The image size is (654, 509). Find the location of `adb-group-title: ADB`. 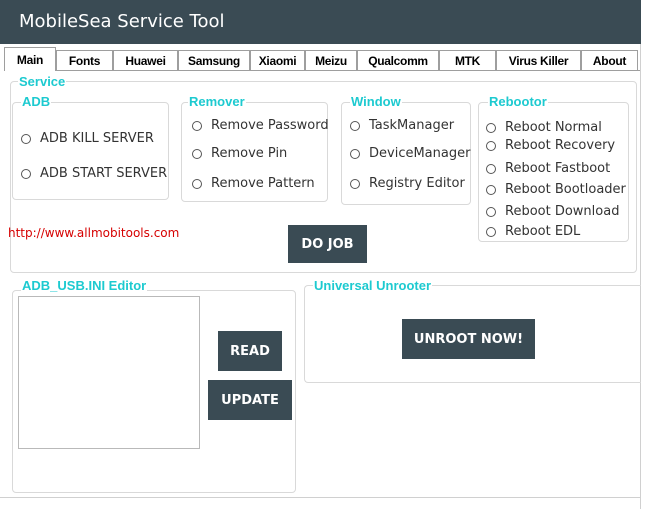

adb-group-title: ADB is located at coordinates (36, 101).